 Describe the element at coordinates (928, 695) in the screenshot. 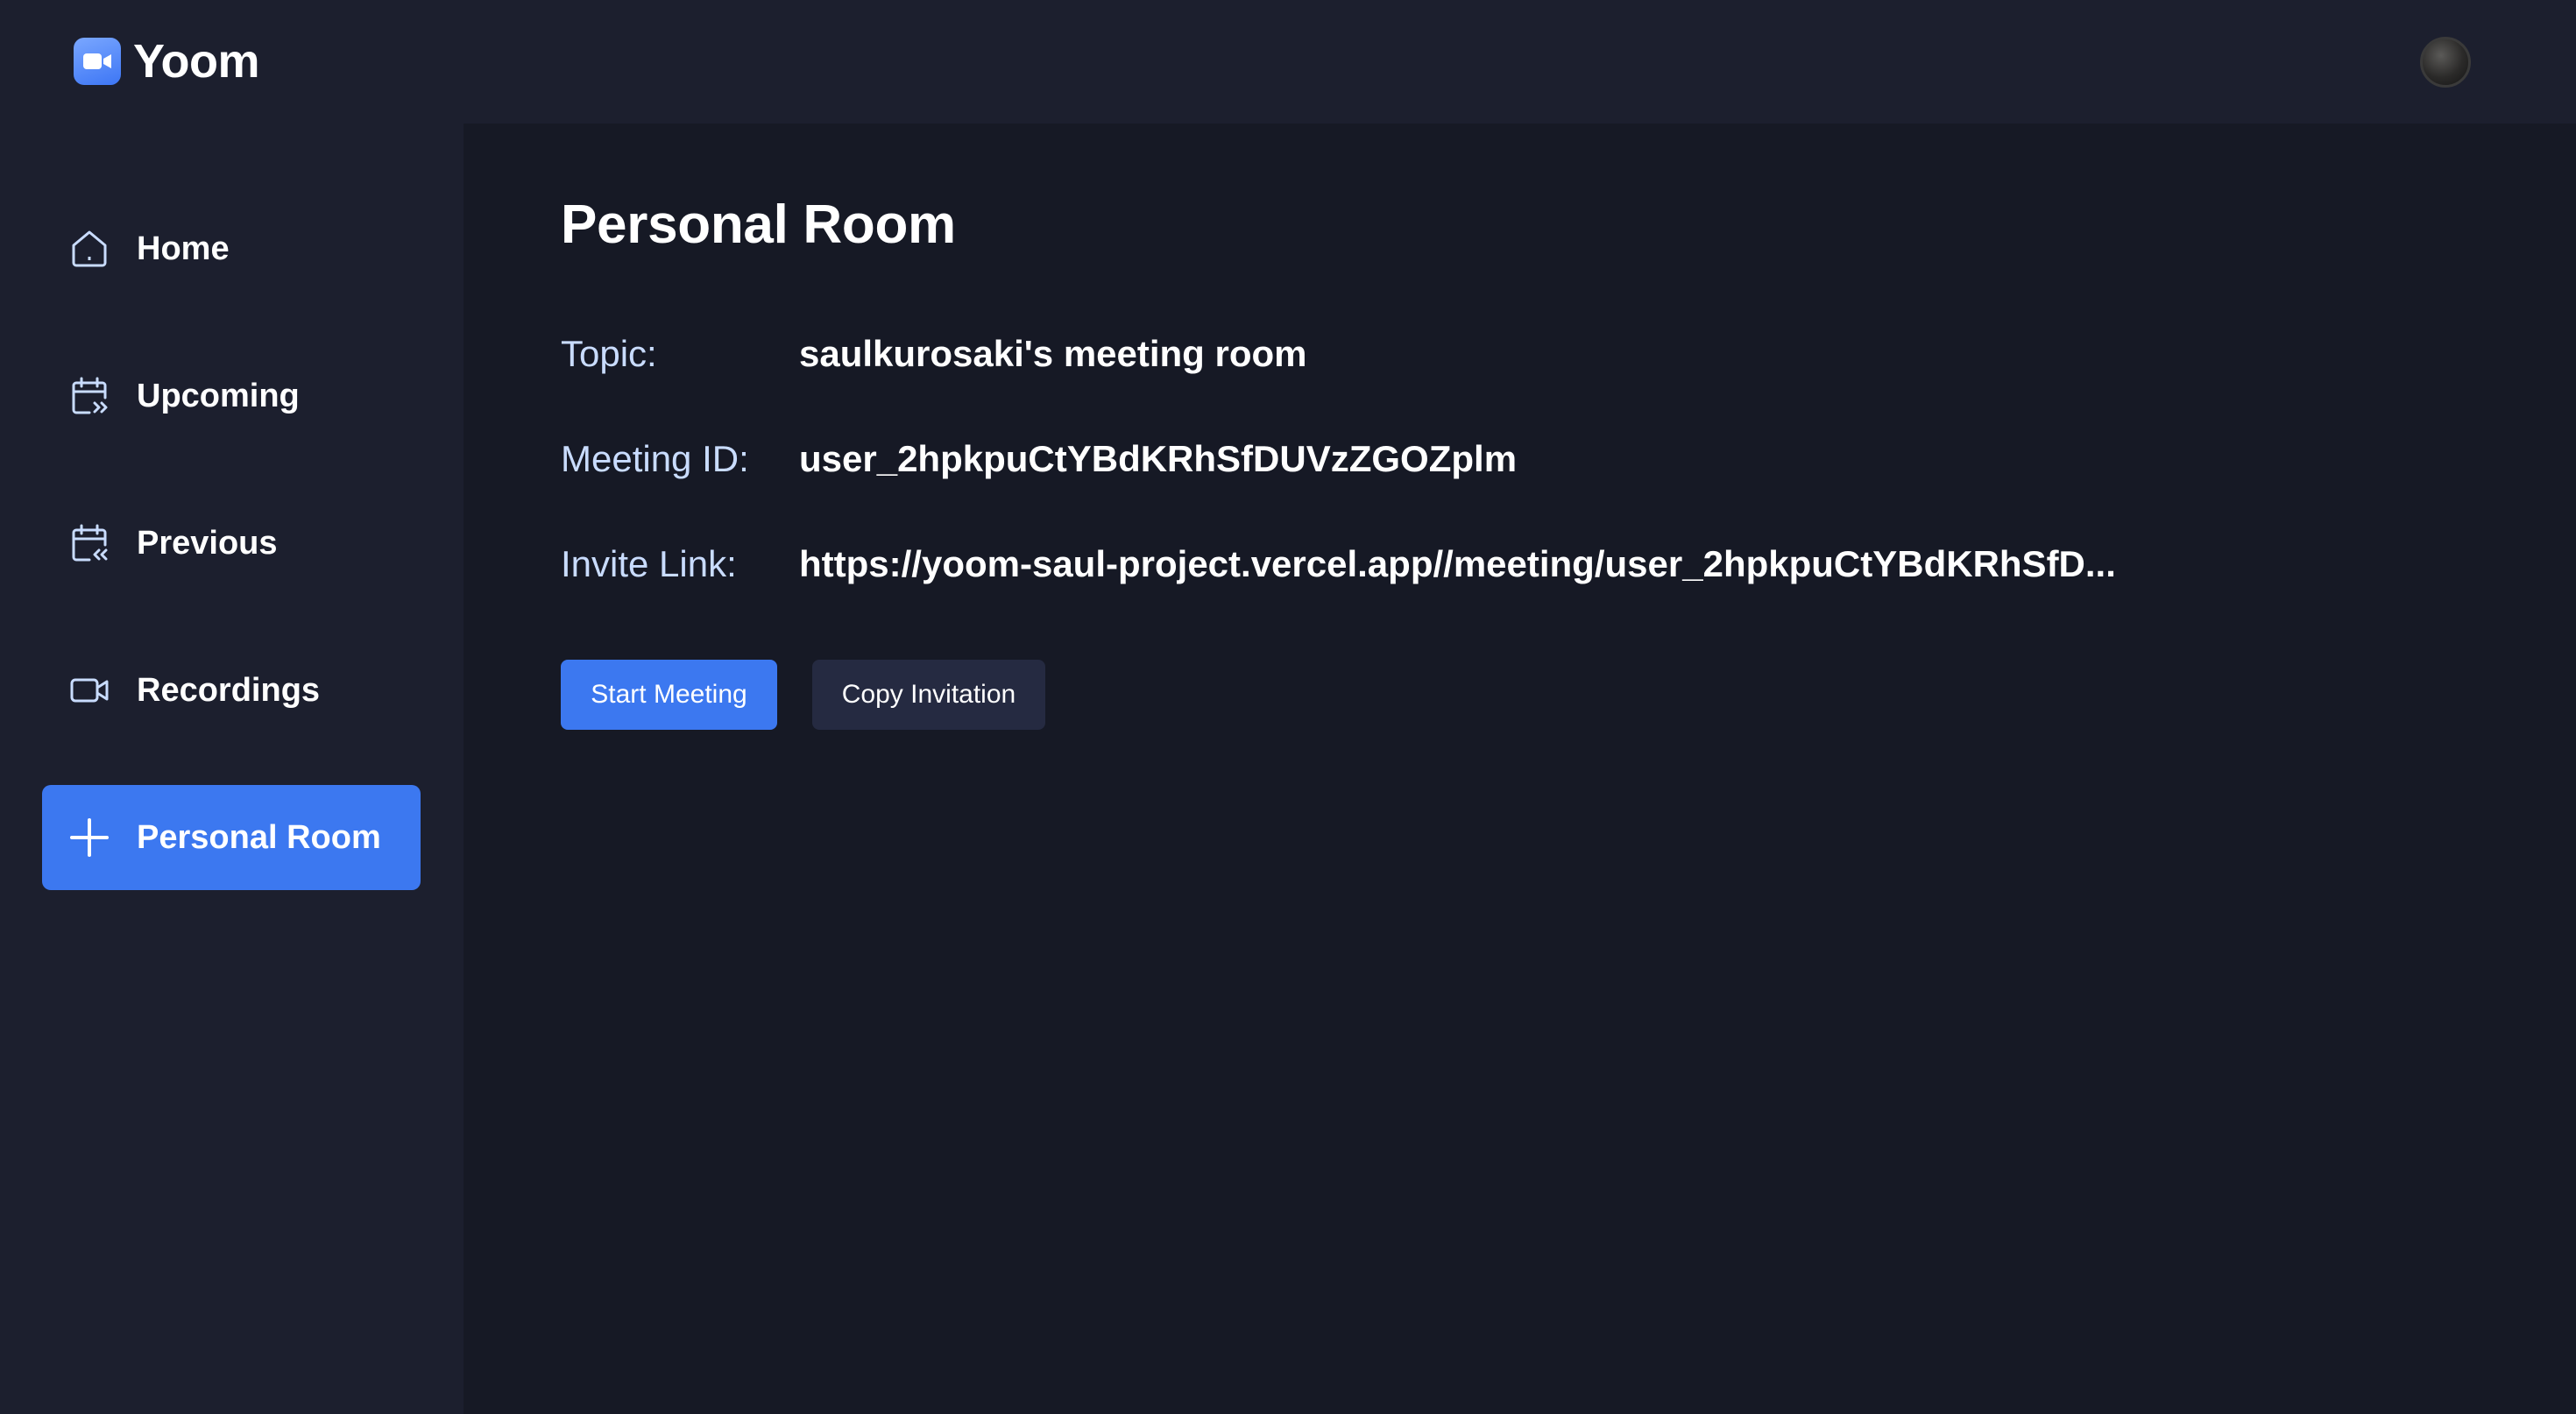

I see `copy-invitation-button: Copy Invitation` at that location.